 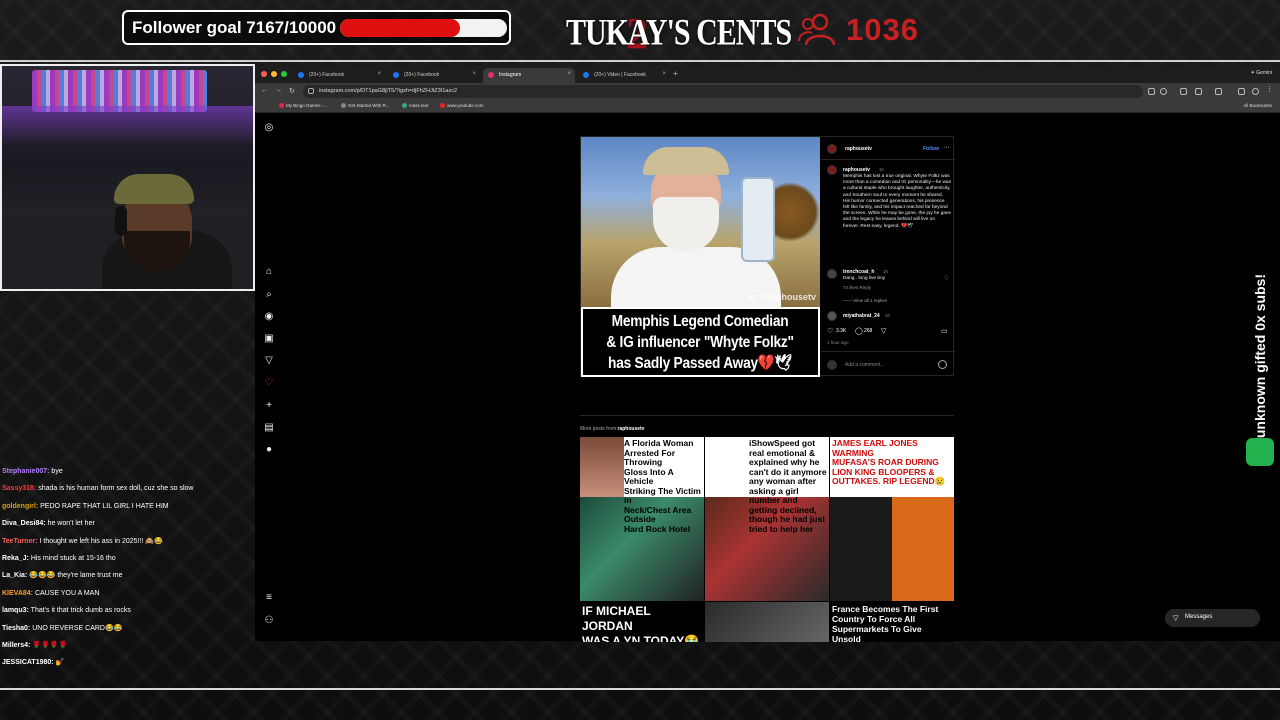 What do you see at coordinates (612, 429) in the screenshot?
I see `more-posts-label: More posts from raphousetv` at bounding box center [612, 429].